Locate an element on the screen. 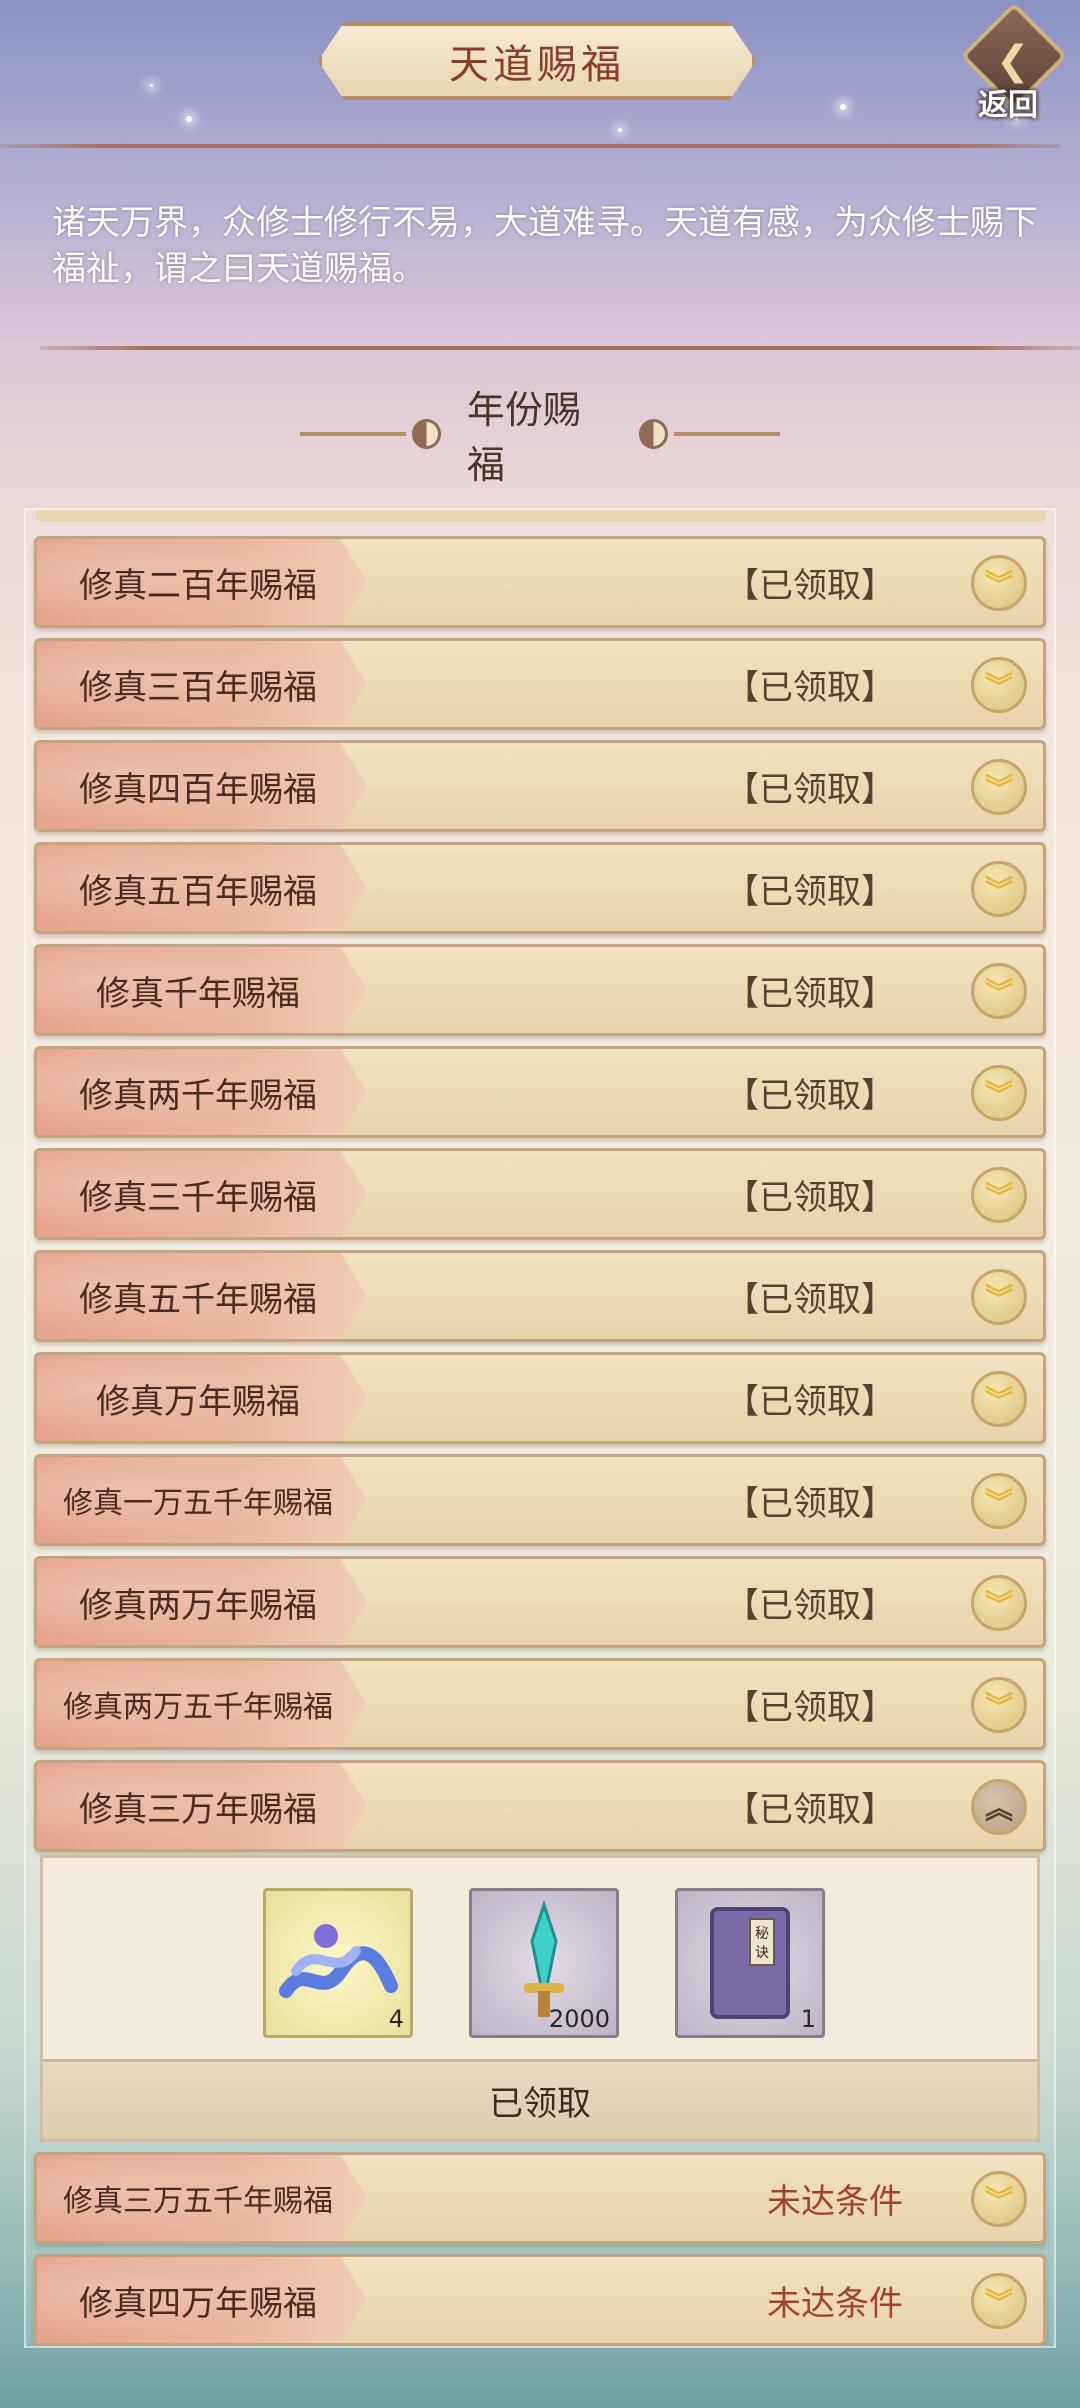  blessing-row: 修真三百年赐福 【已领取】 ︾ is located at coordinates (540, 684).